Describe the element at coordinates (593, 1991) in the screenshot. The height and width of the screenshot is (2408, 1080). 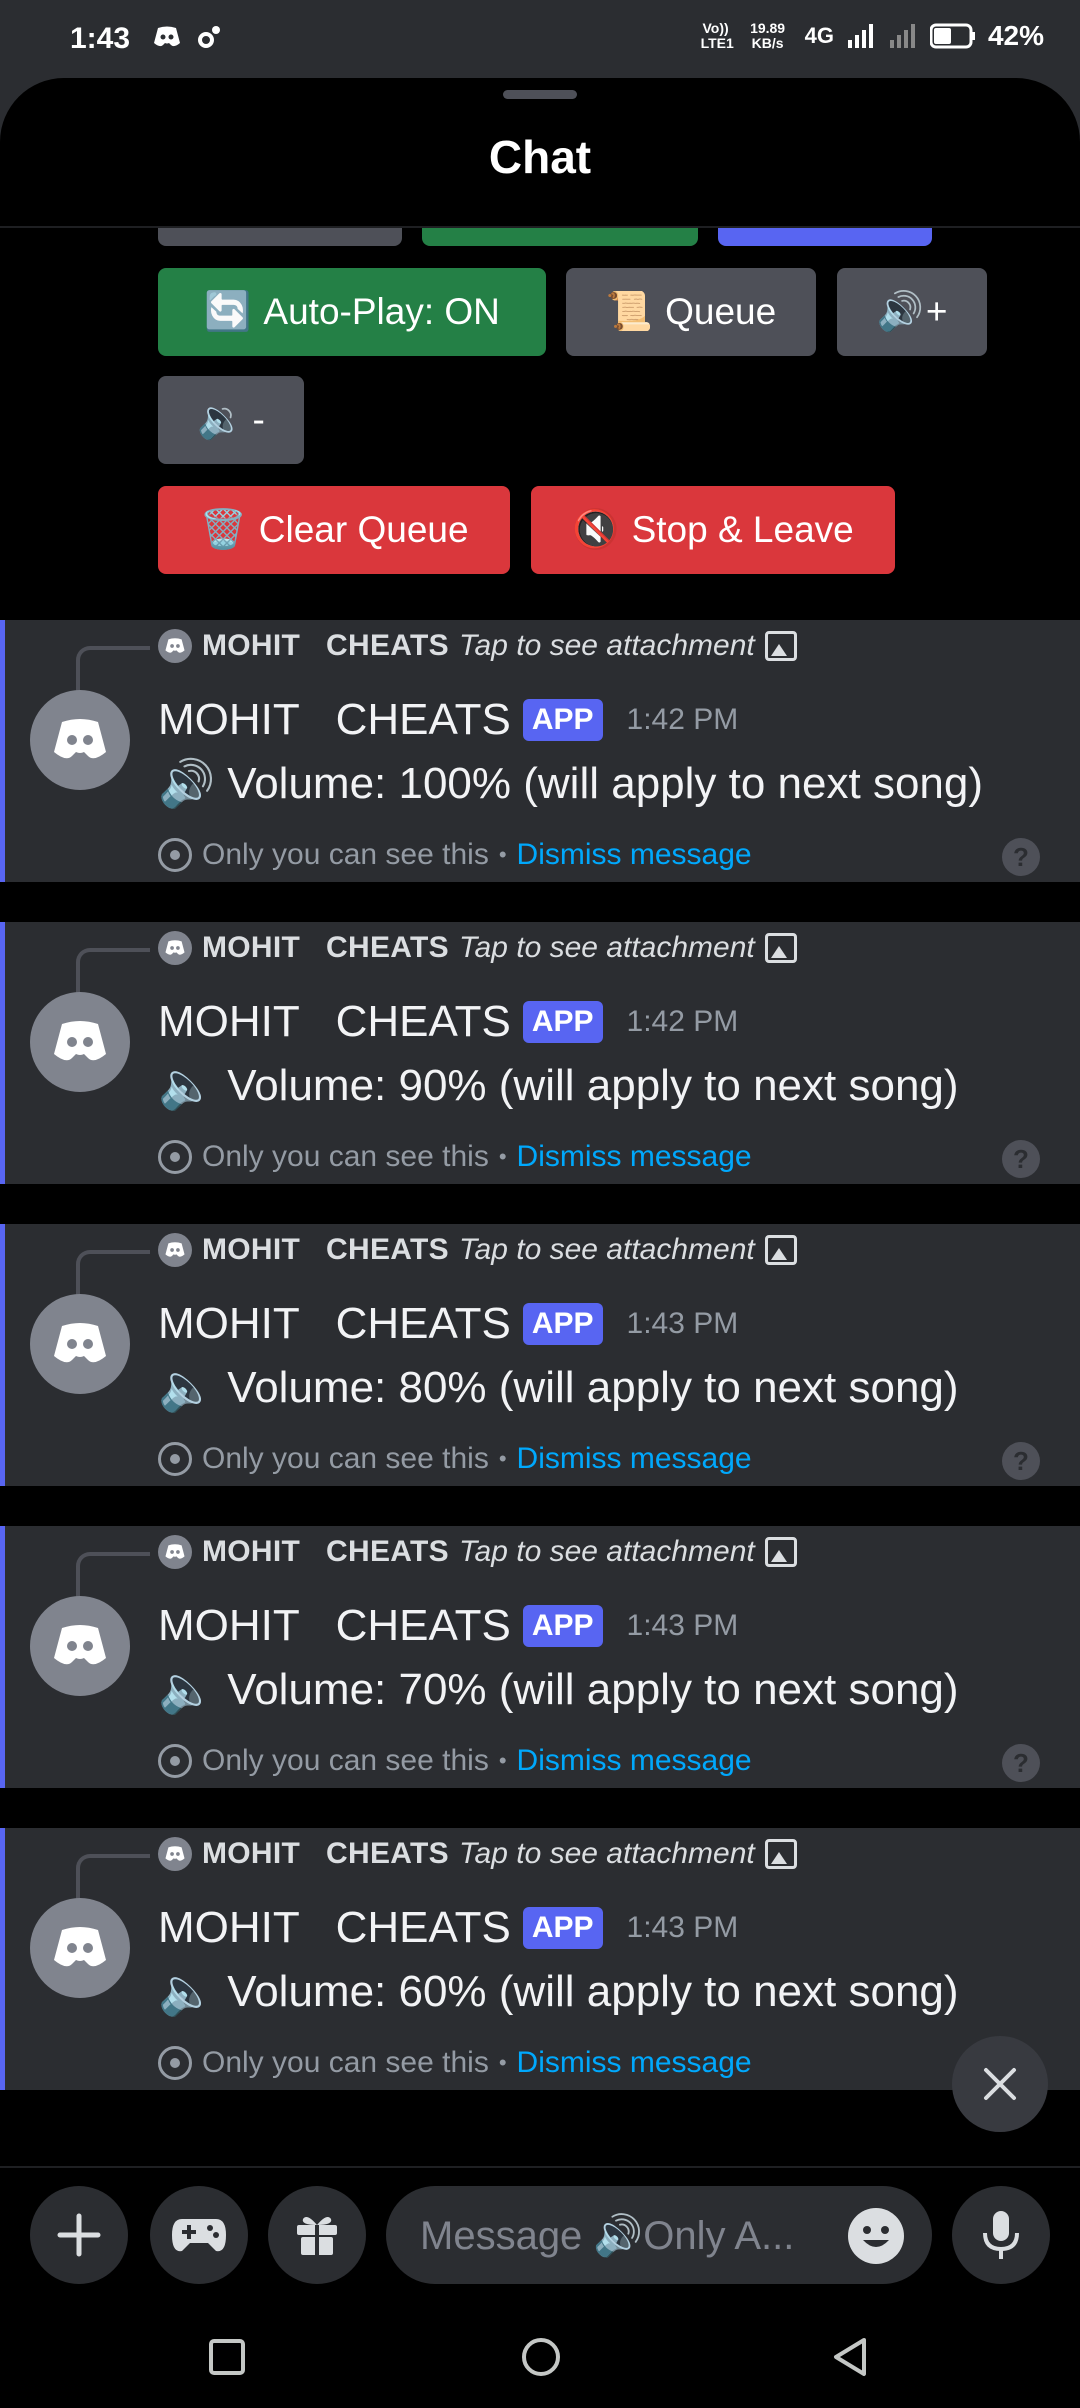
I see `message-text: Volume: 60% (will apply to next song)` at that location.